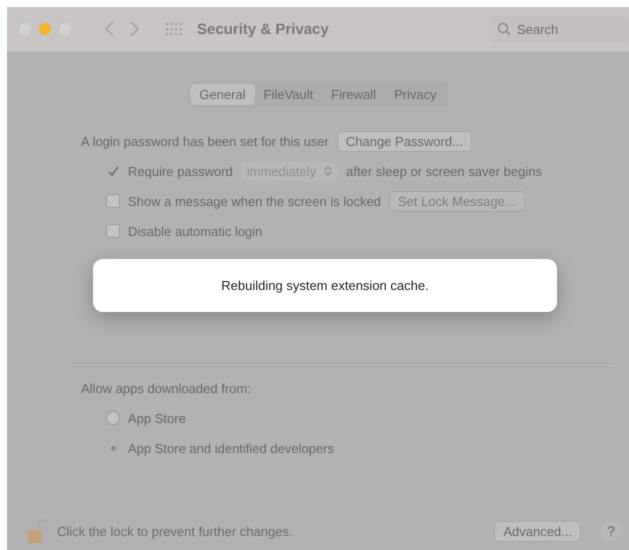  Describe the element at coordinates (45, 29) in the screenshot. I see `minimize-button` at that location.